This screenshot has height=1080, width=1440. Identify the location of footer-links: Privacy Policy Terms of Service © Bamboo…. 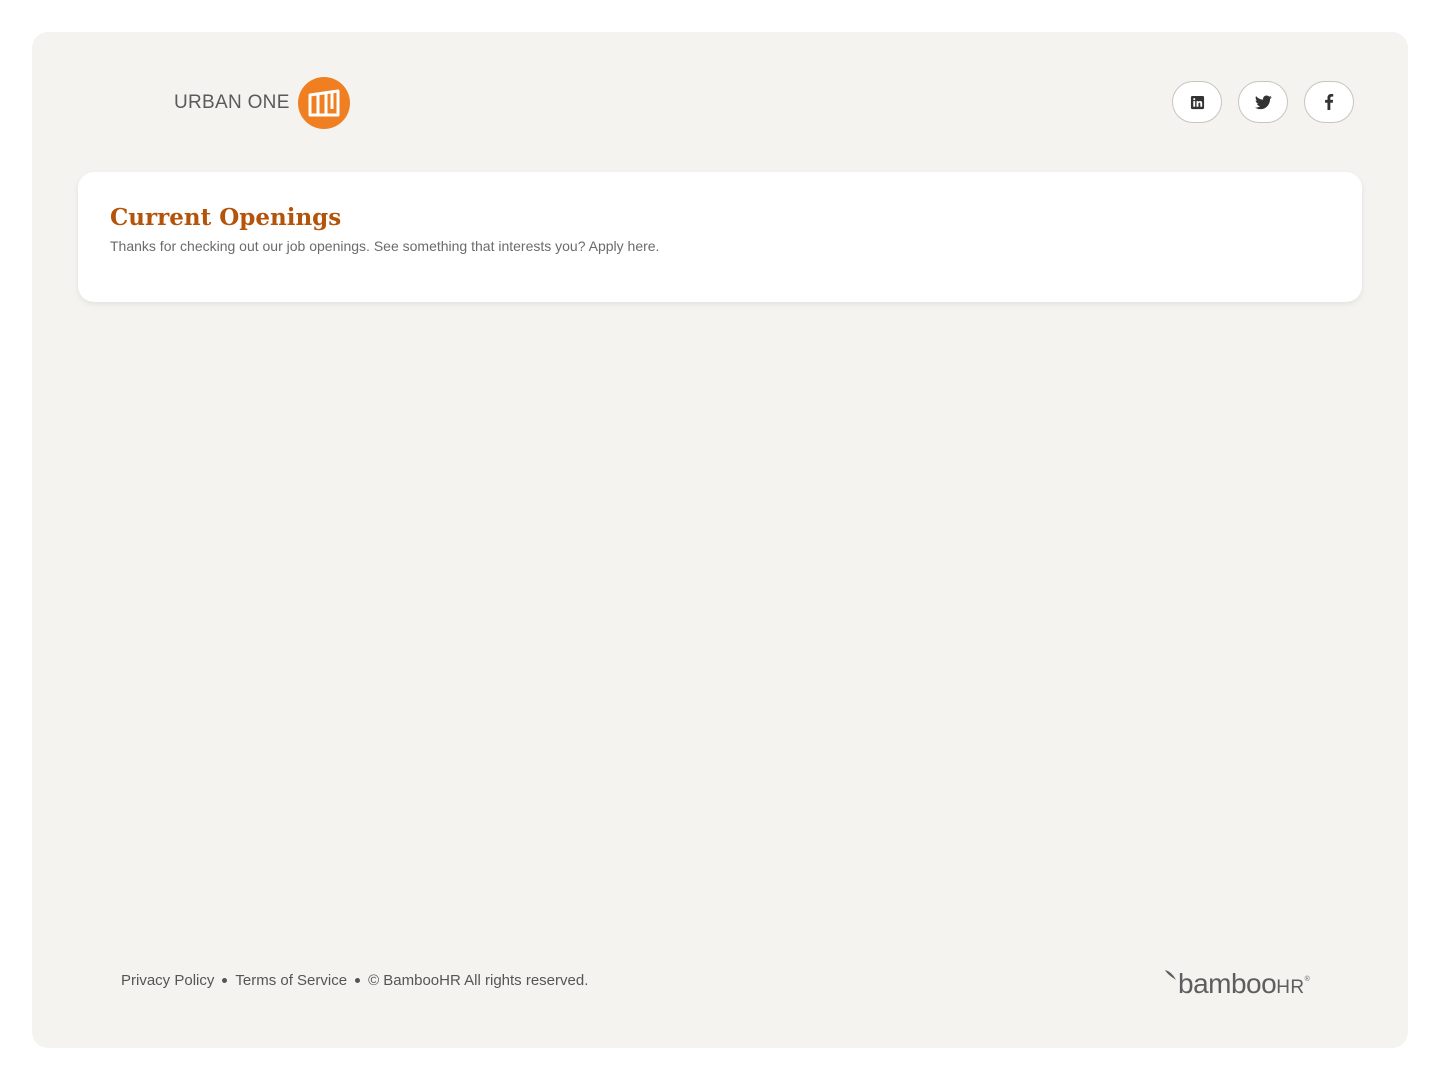
(354, 980).